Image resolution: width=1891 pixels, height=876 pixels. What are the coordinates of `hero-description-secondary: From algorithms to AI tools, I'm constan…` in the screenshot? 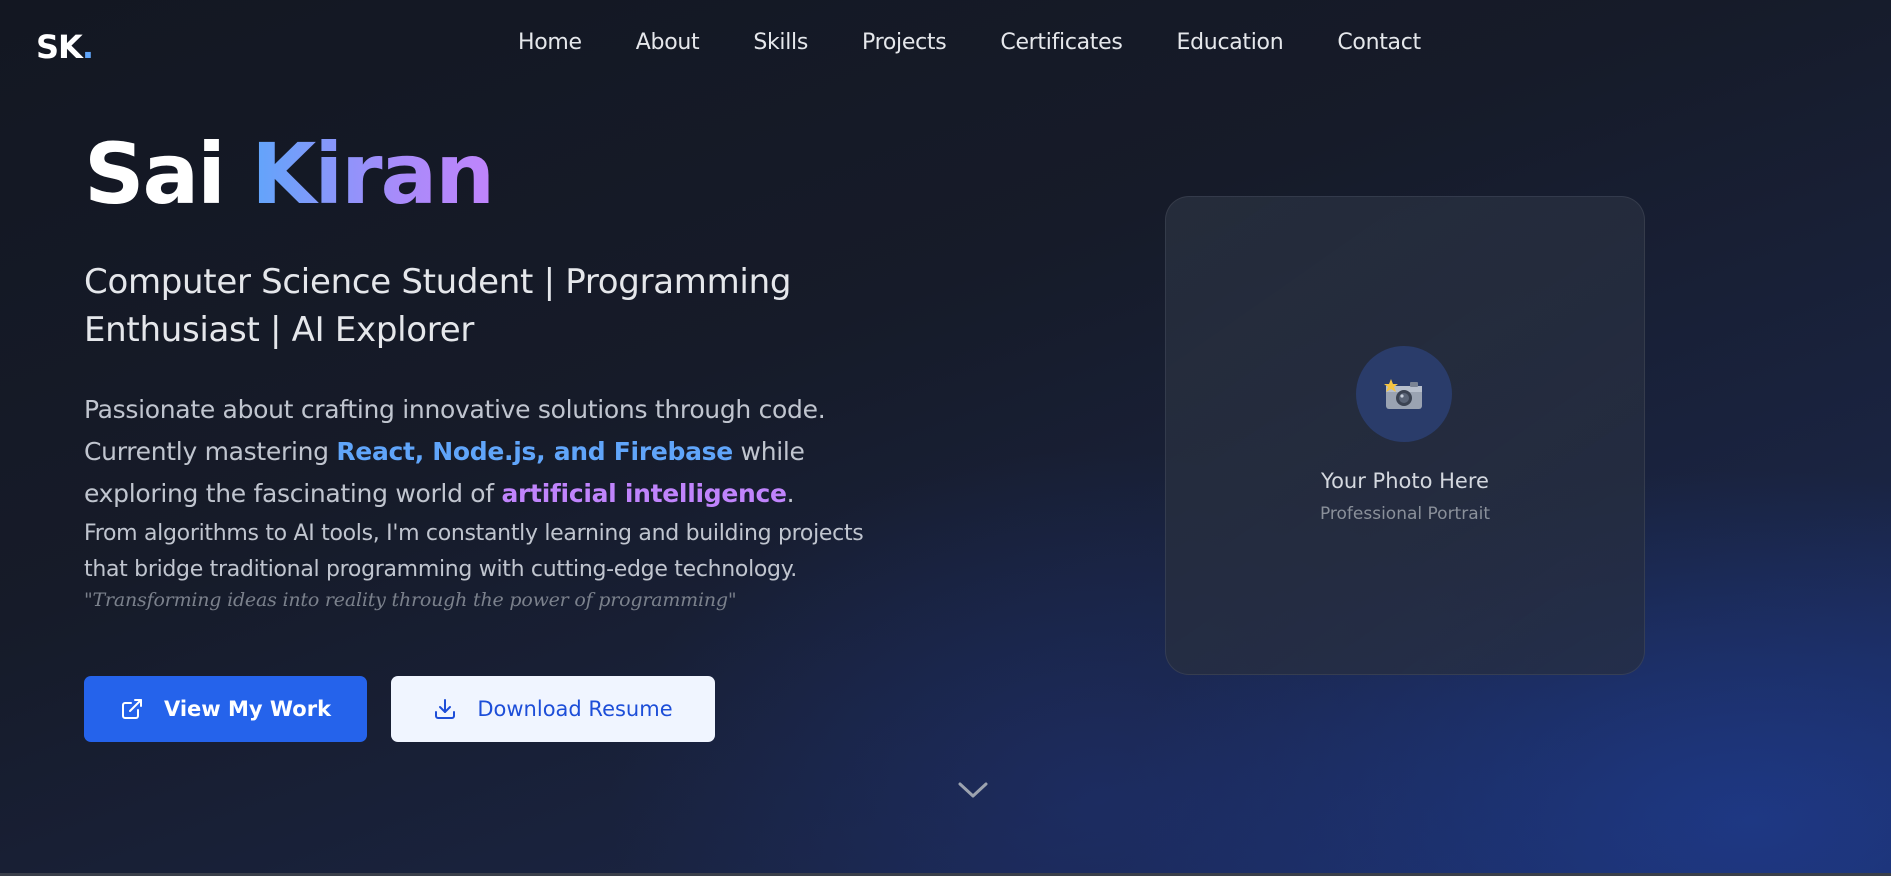 It's located at (474, 551).